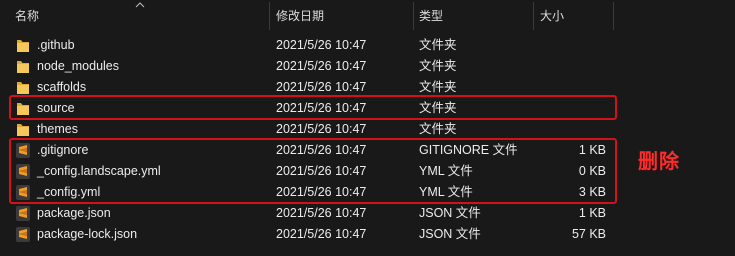 The height and width of the screenshot is (256, 735). Describe the element at coordinates (27, 15) in the screenshot. I see `column-header-name: 名称` at that location.